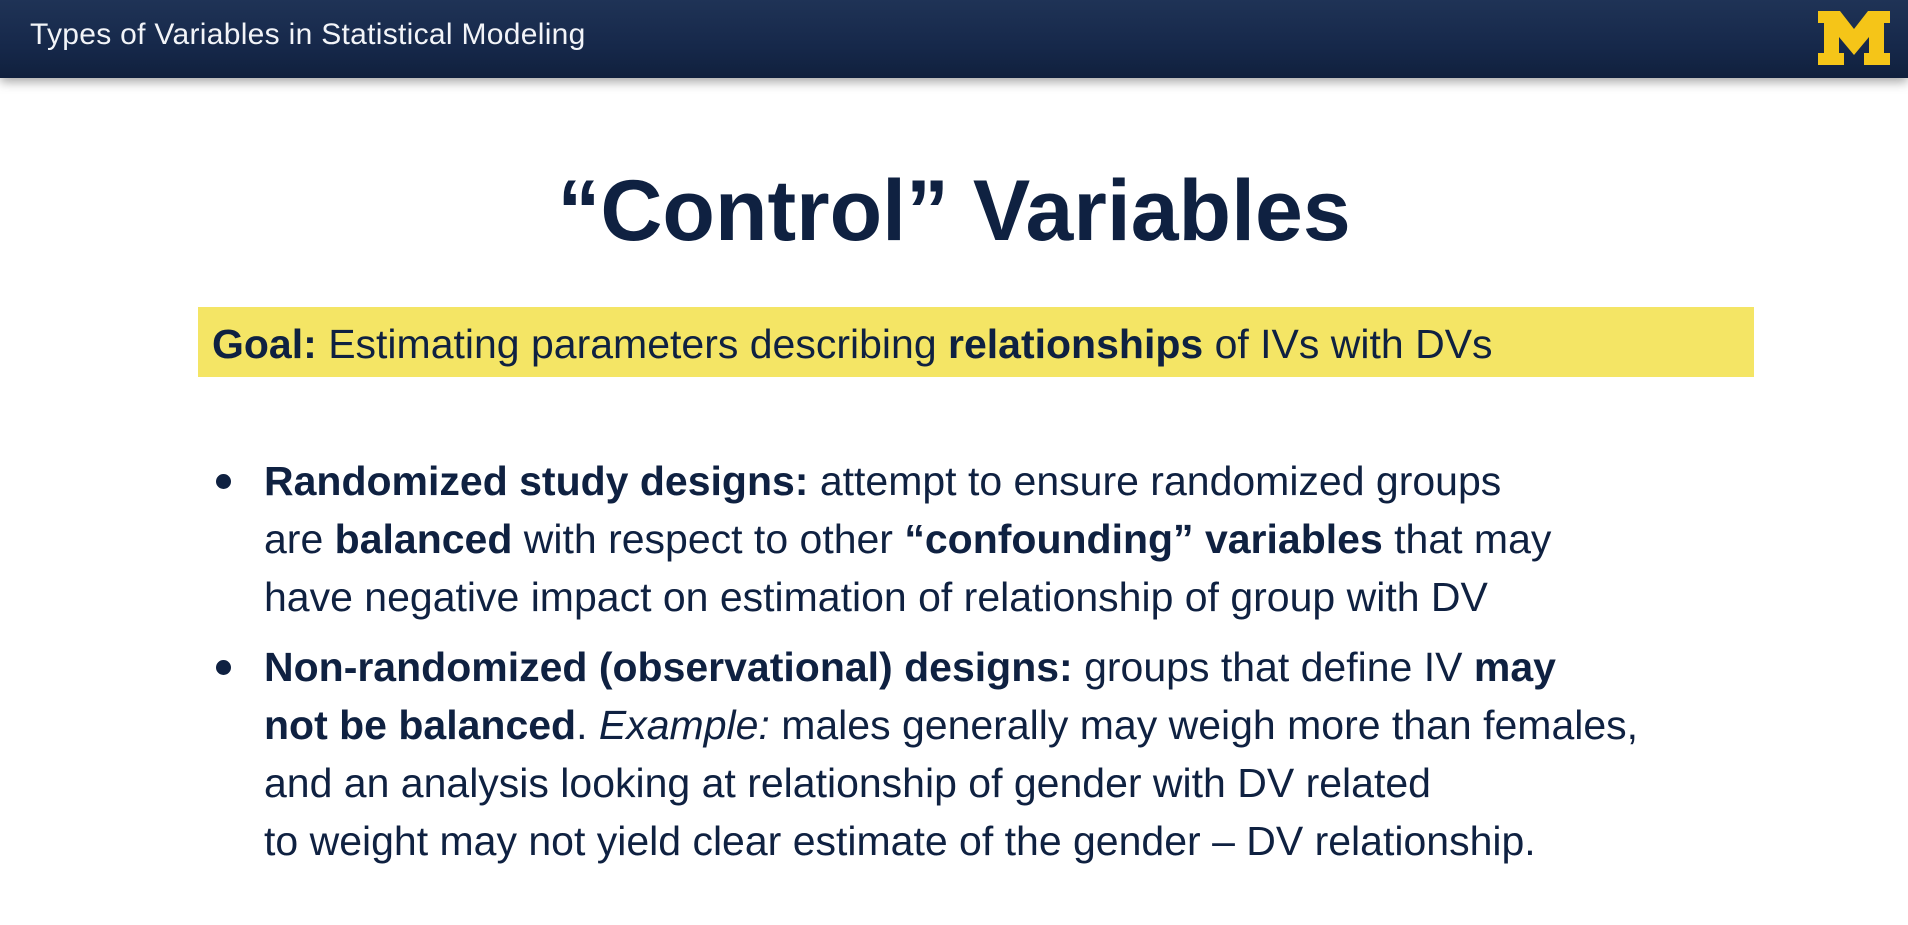 The width and height of the screenshot is (1908, 925). Describe the element at coordinates (708, 539) in the screenshot. I see `bullet-text: with respect to other` at that location.